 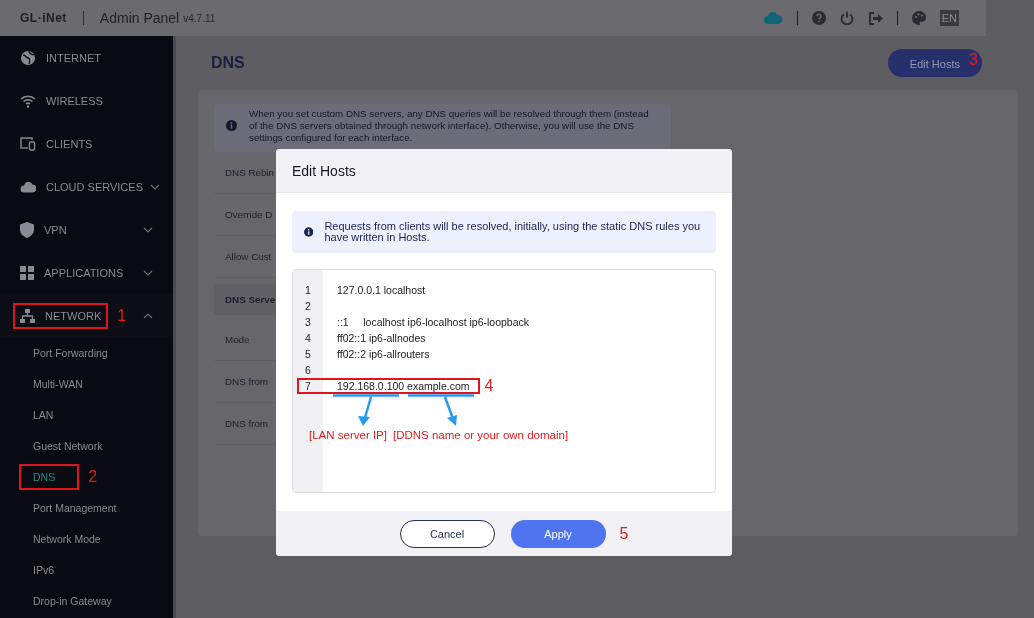 What do you see at coordinates (63, 383) in the screenshot?
I see `nav-subitem: Multi-WAN` at bounding box center [63, 383].